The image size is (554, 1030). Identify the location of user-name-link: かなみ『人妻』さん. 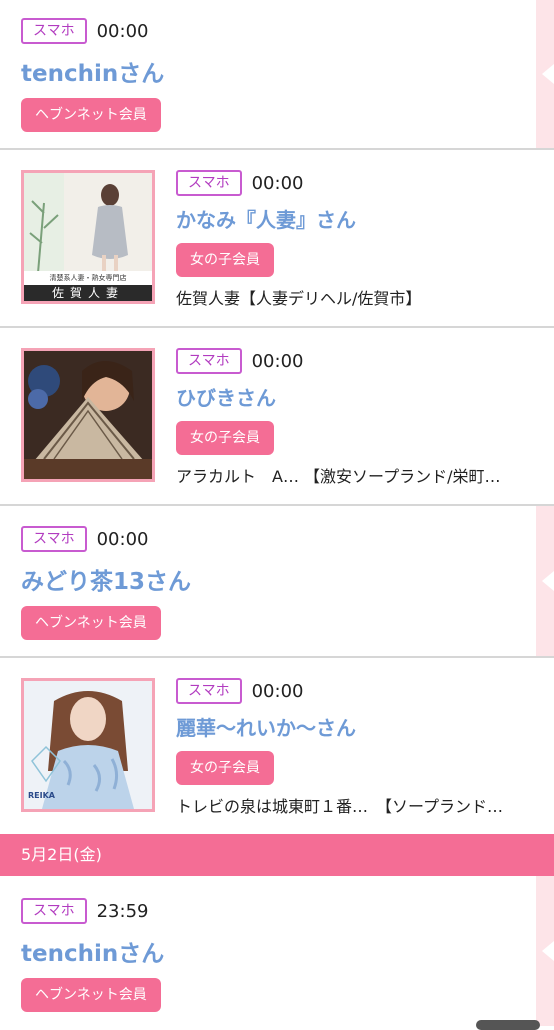
(352, 218).